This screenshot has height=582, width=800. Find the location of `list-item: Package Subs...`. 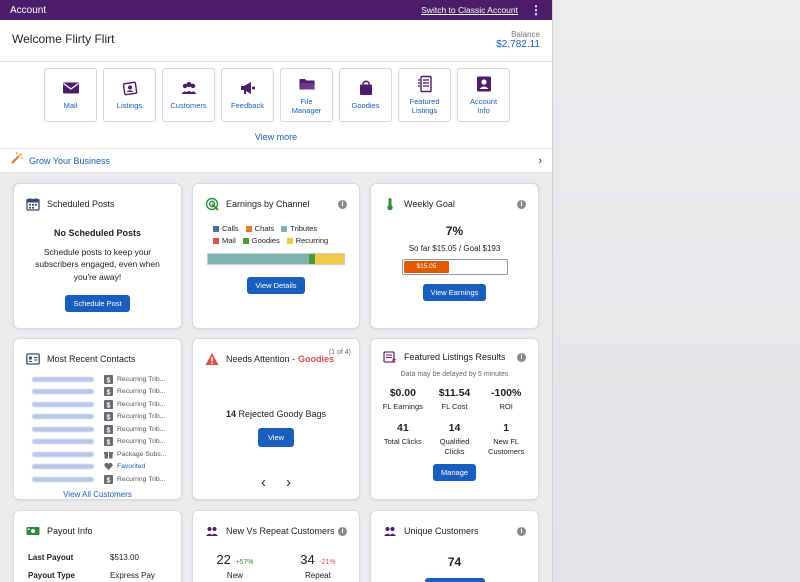

list-item: Package Subs... is located at coordinates (99, 454).